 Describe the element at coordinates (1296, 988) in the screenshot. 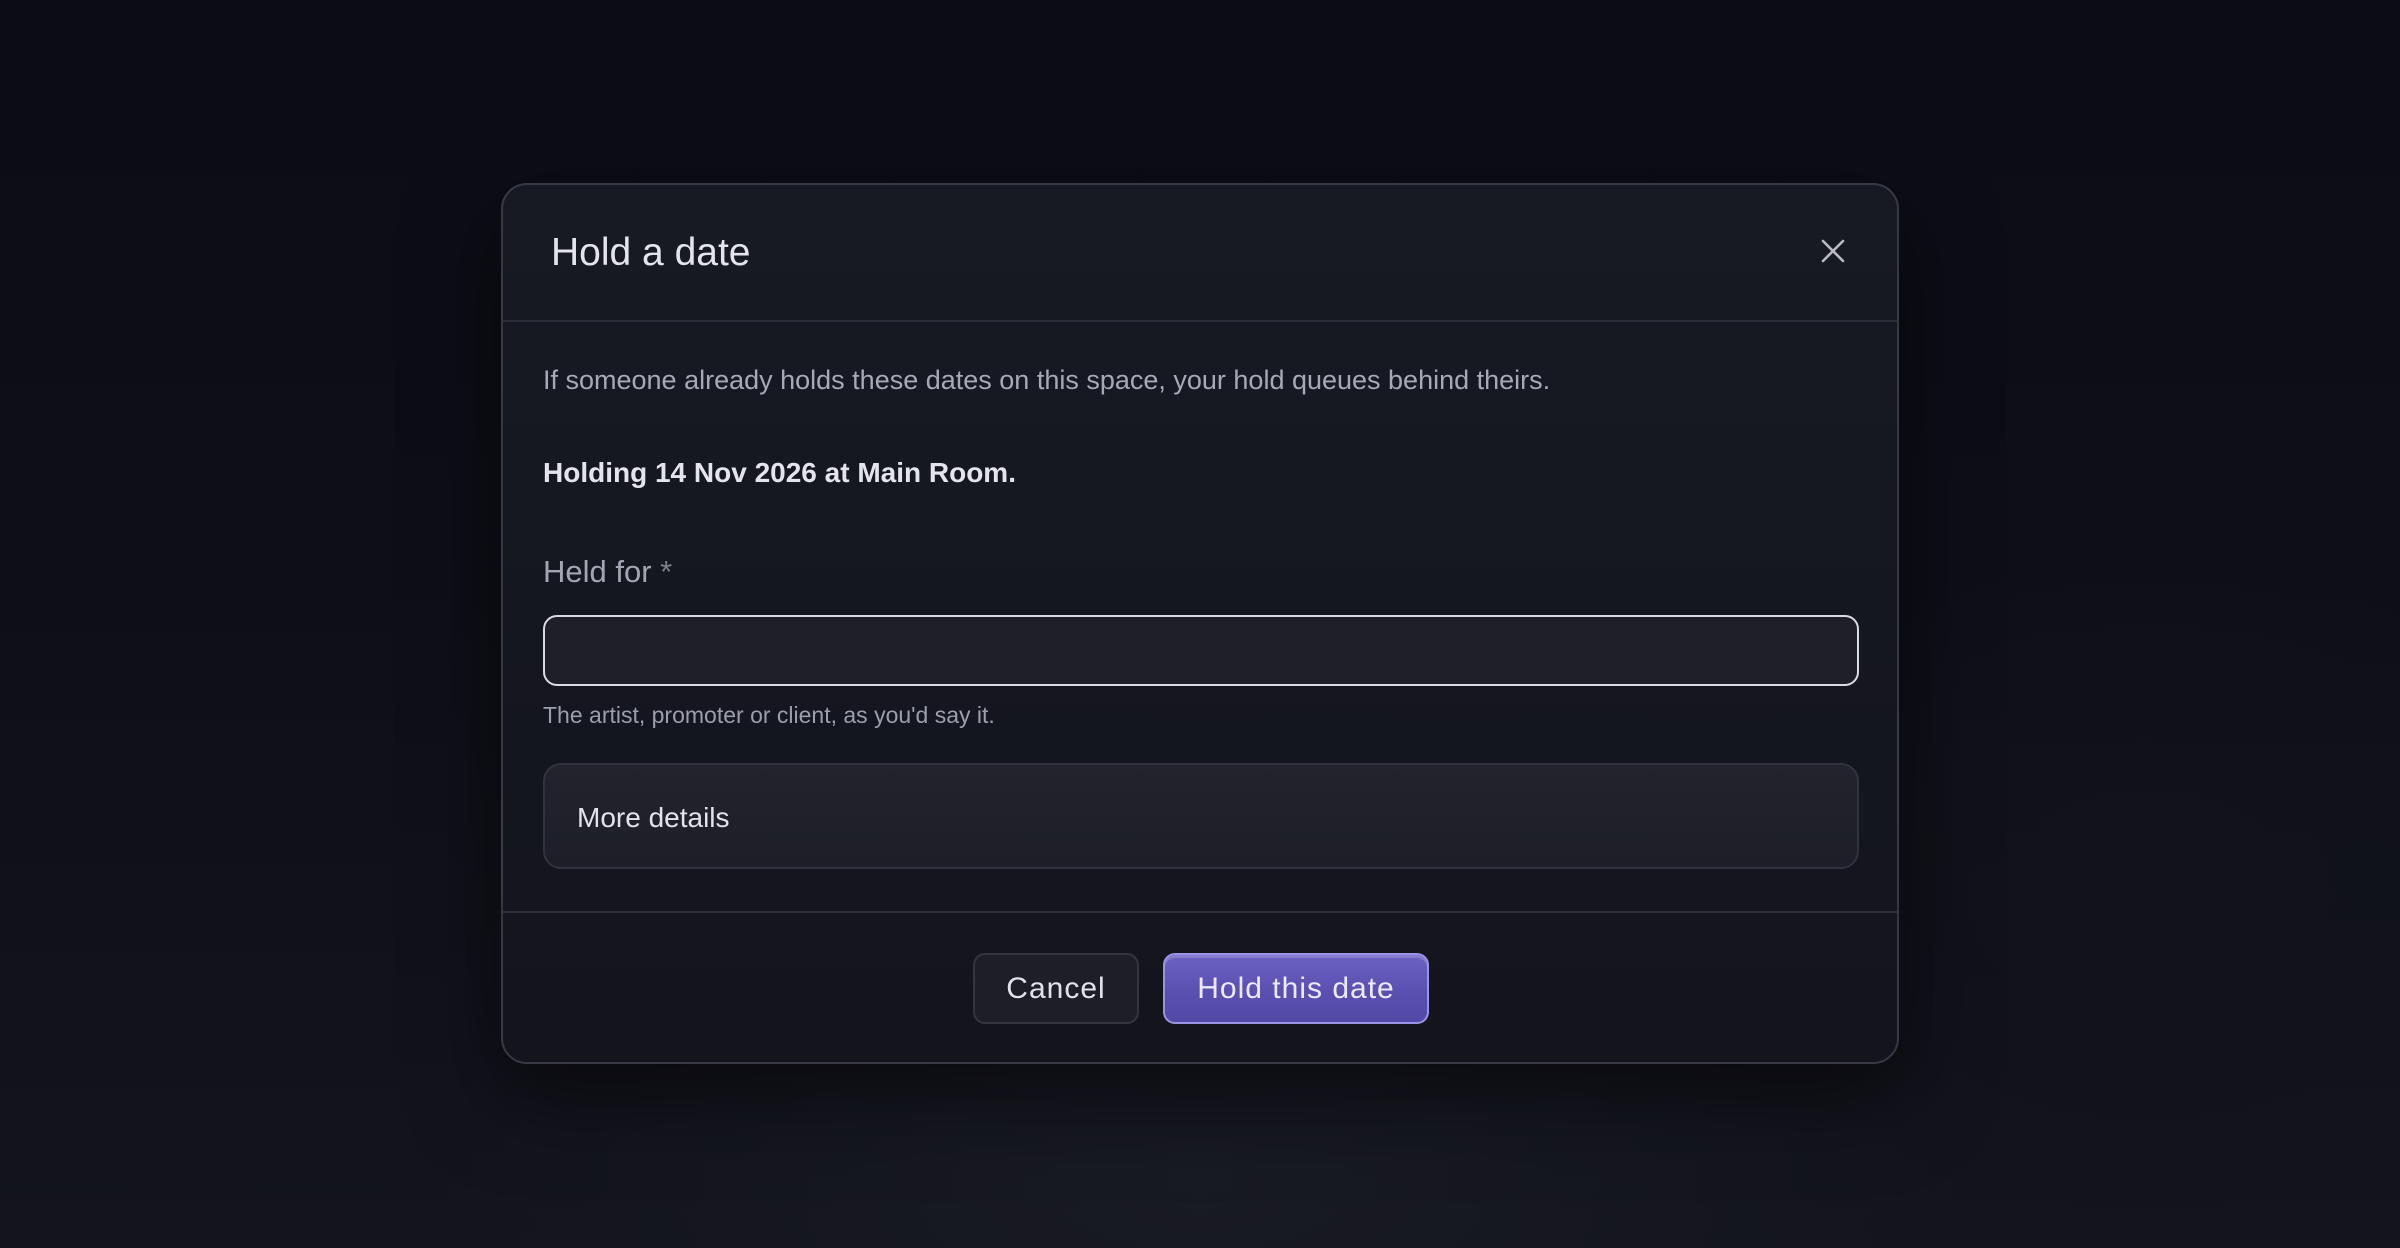

I see `hold-this-date-button: Hold this date` at that location.